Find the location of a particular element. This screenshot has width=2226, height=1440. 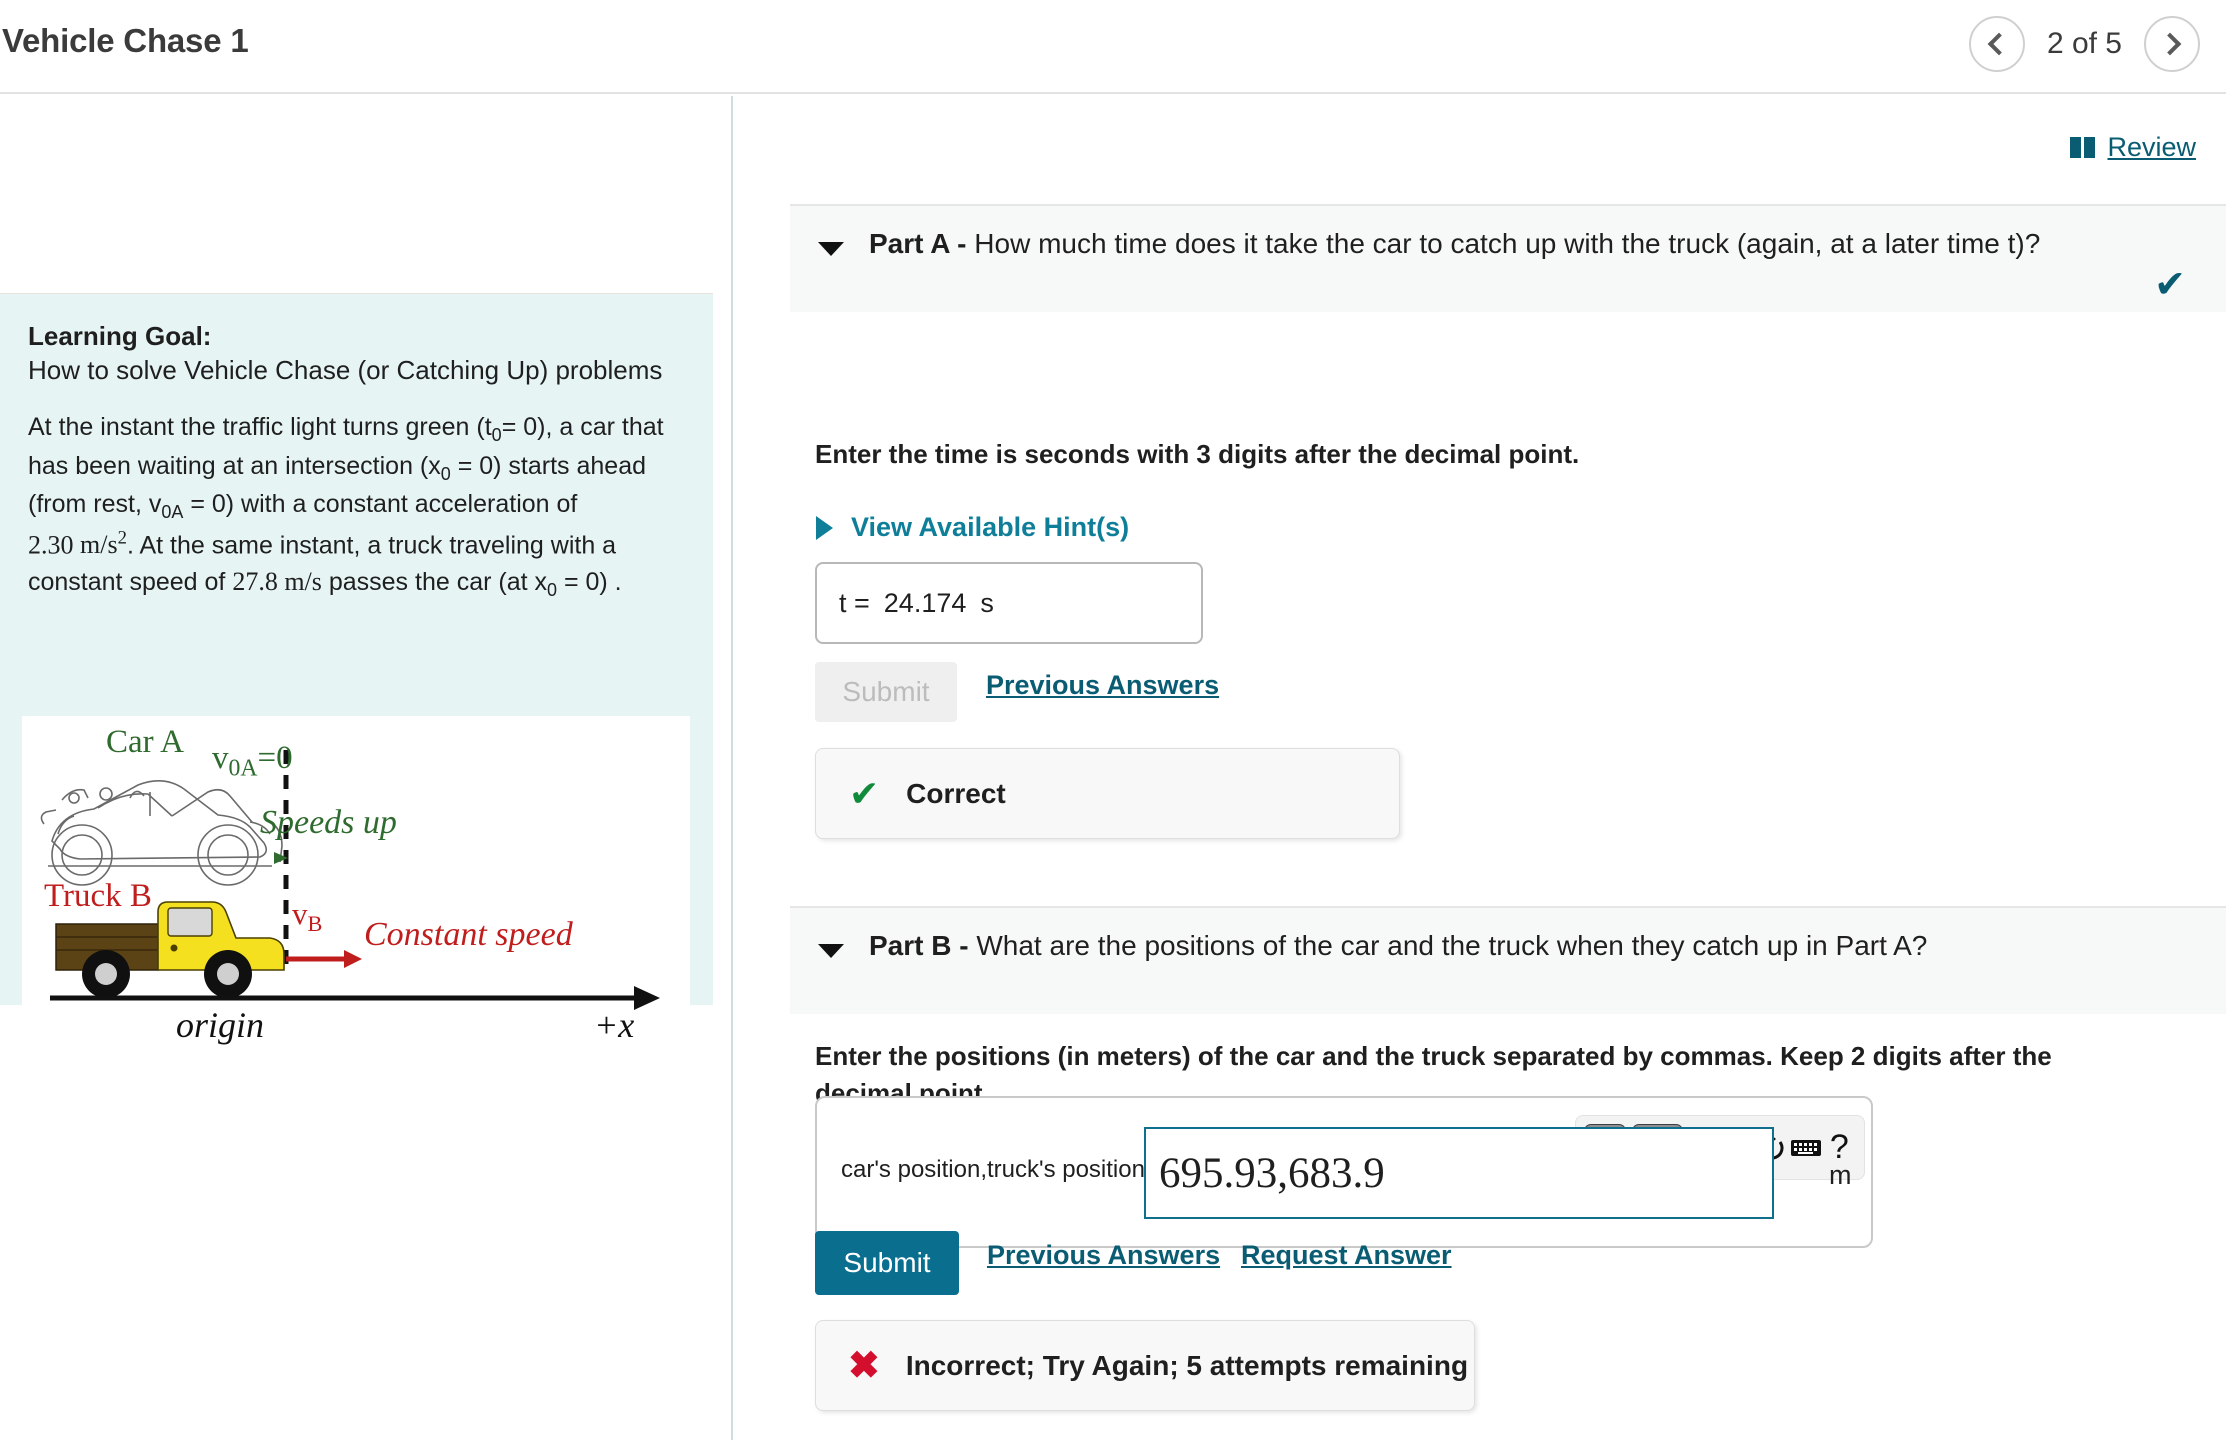

triangle-right-icon is located at coordinates (824, 527).